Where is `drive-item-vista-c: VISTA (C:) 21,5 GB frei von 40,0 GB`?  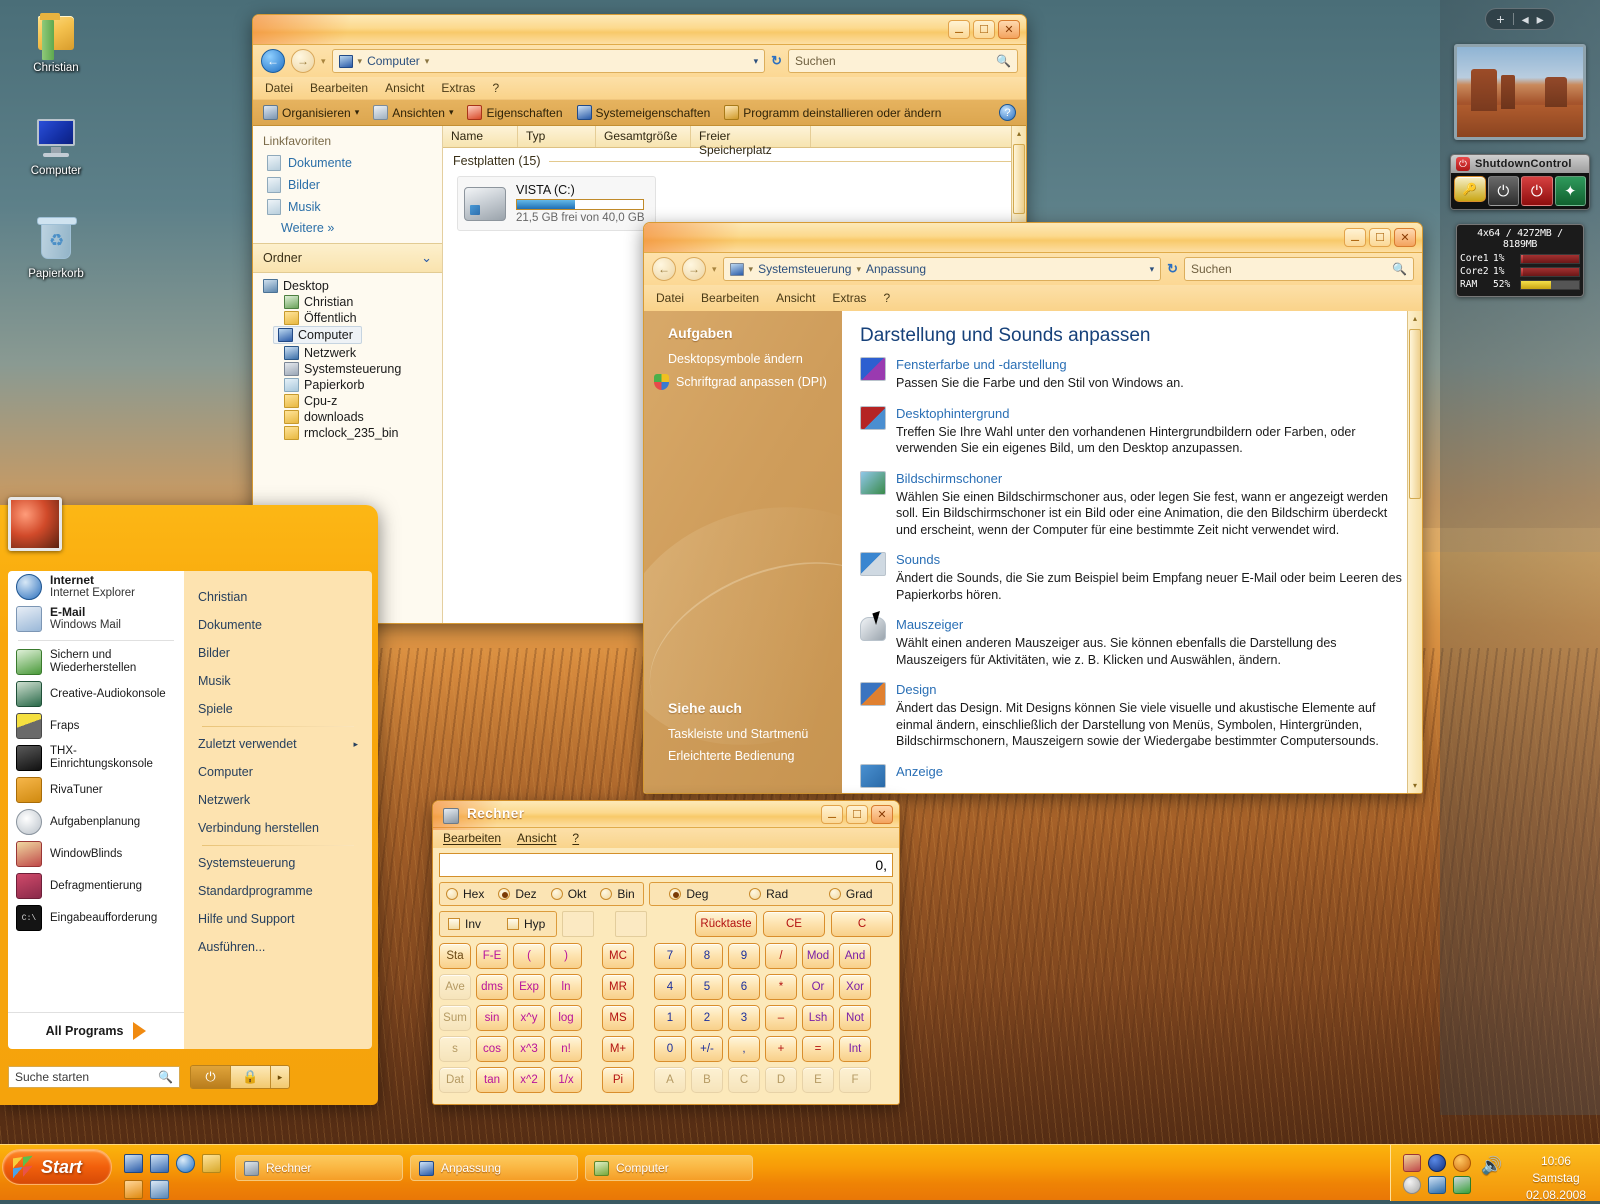 drive-item-vista-c: VISTA (C:) 21,5 GB frei von 40,0 GB is located at coordinates (556, 203).